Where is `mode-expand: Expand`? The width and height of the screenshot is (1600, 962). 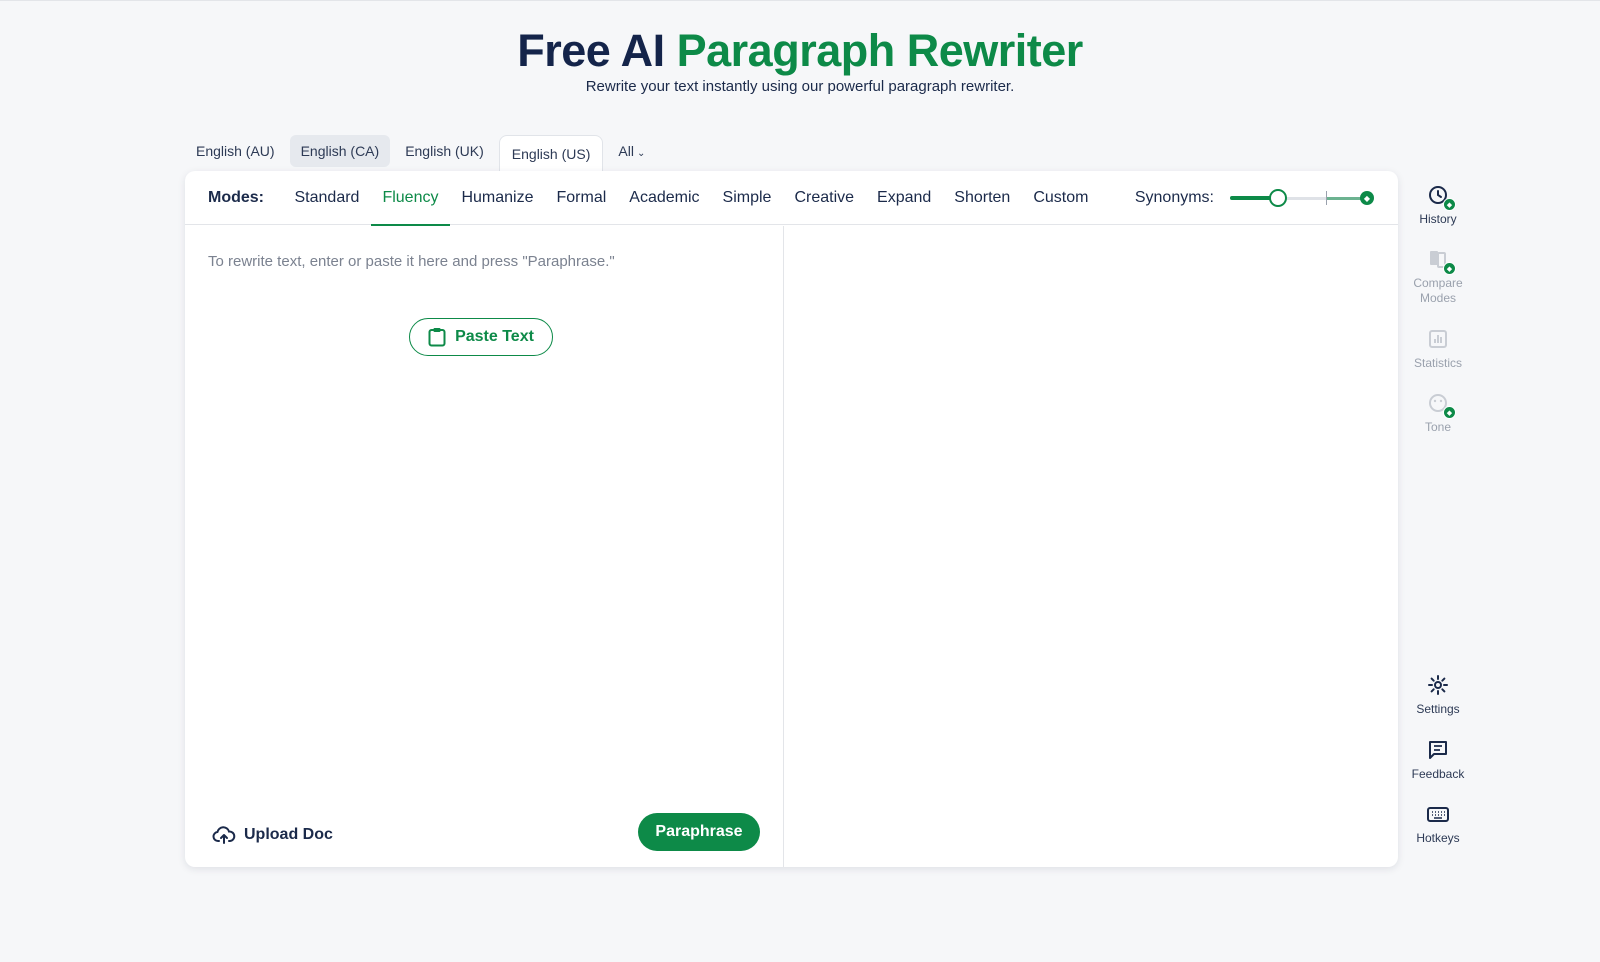
mode-expand: Expand is located at coordinates (904, 198).